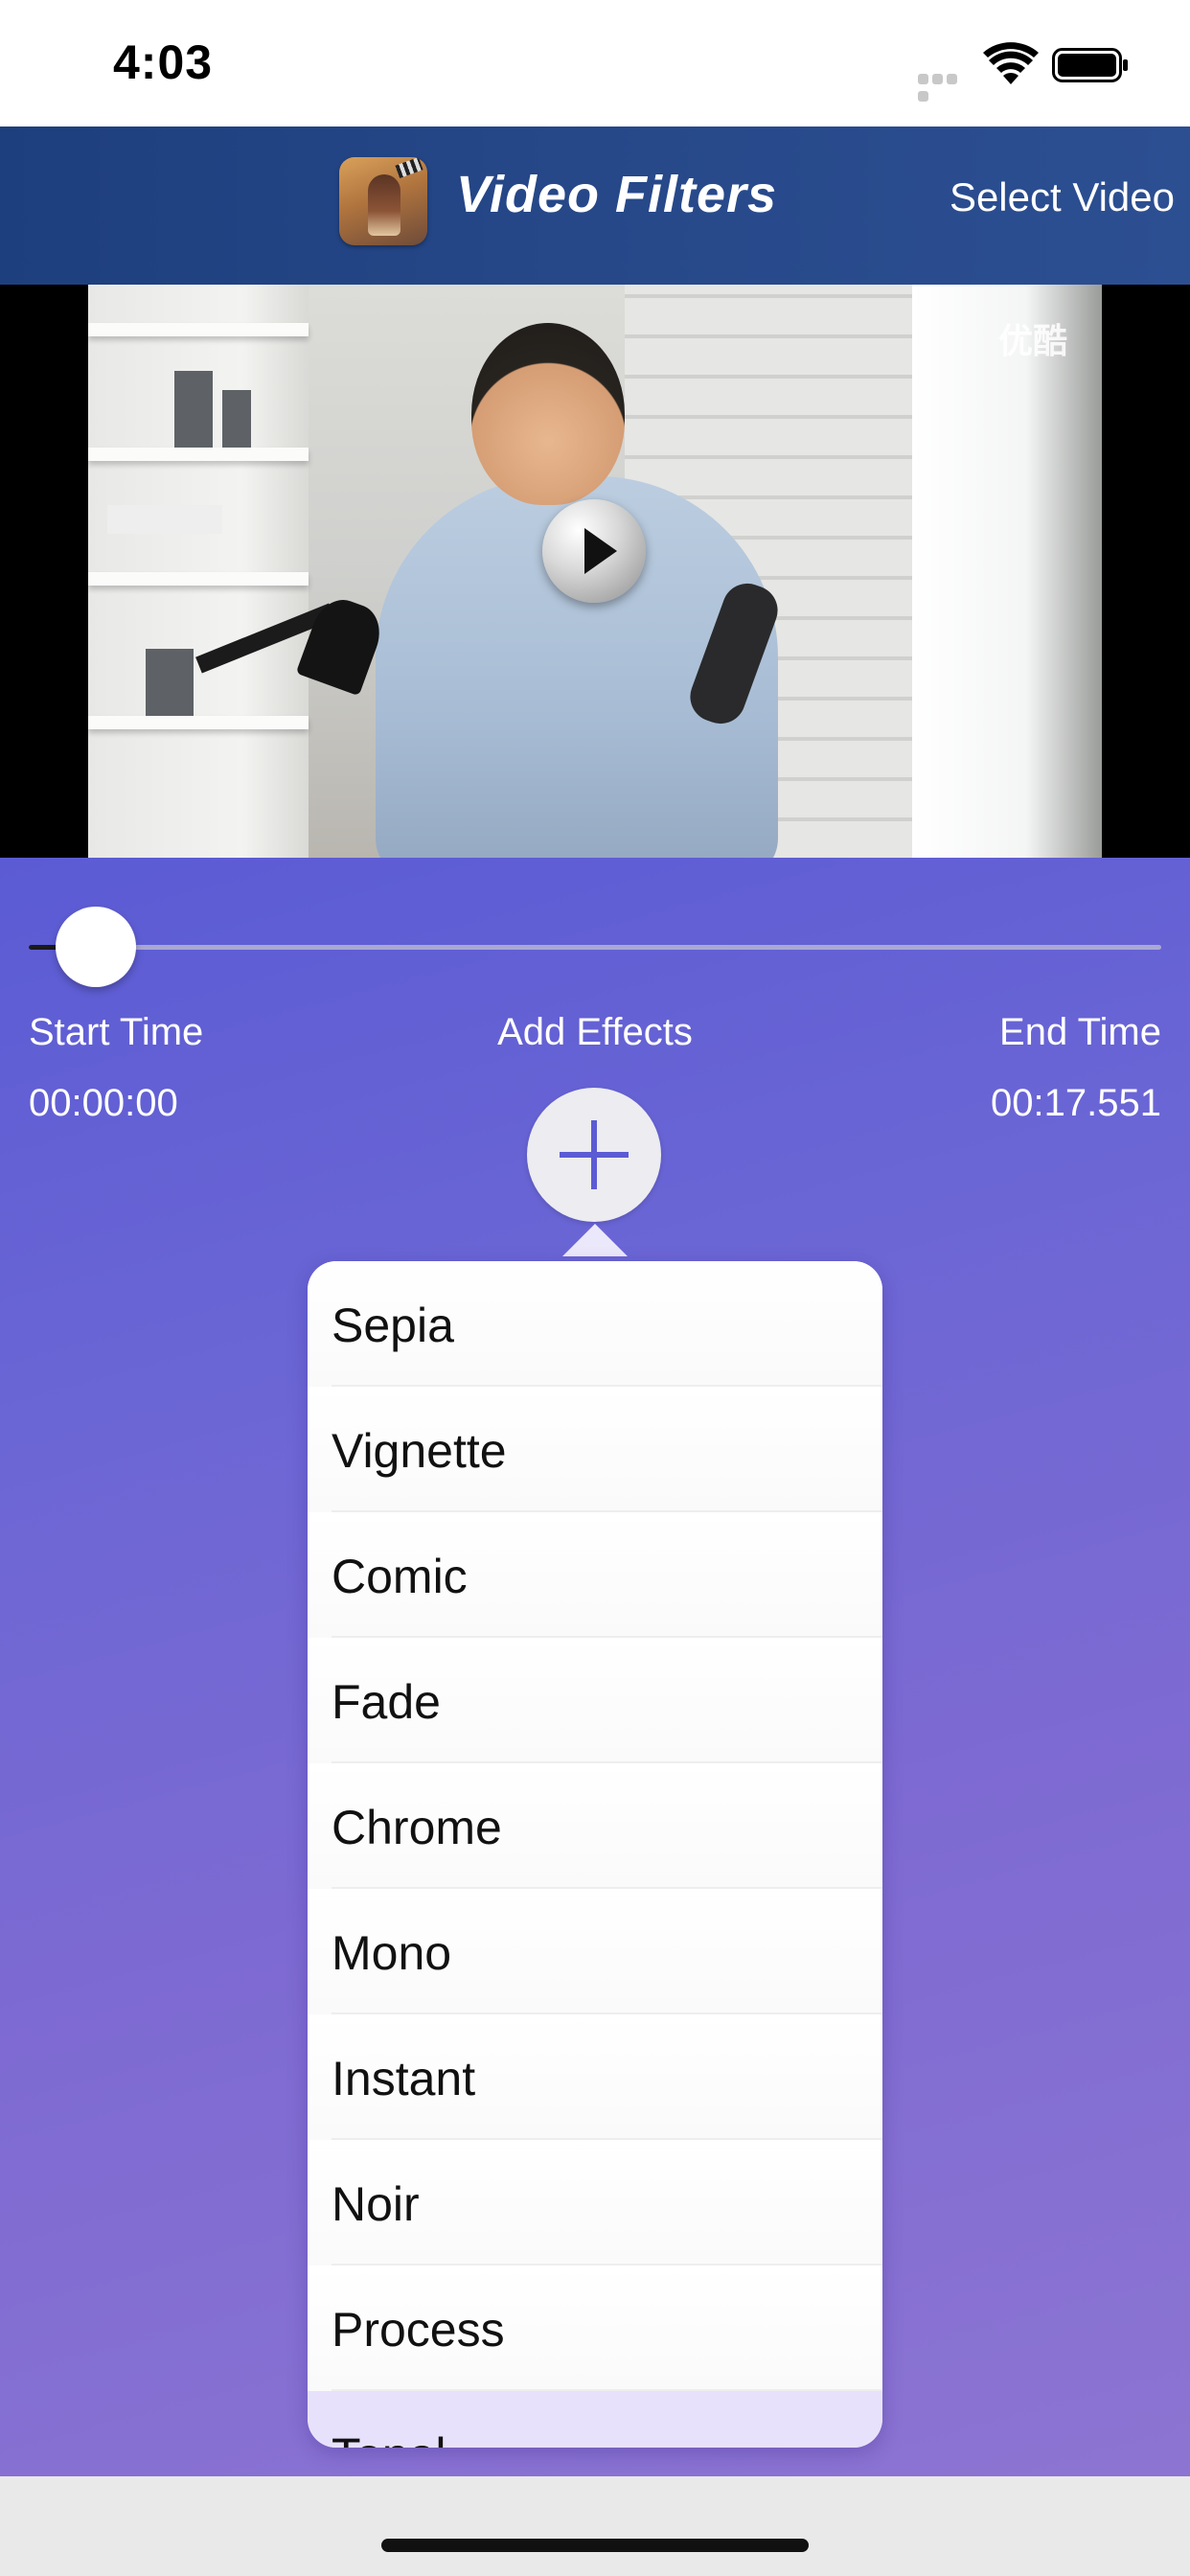 The height and width of the screenshot is (2576, 1190). What do you see at coordinates (404, 2078) in the screenshot?
I see `effect-item-label: Instant` at bounding box center [404, 2078].